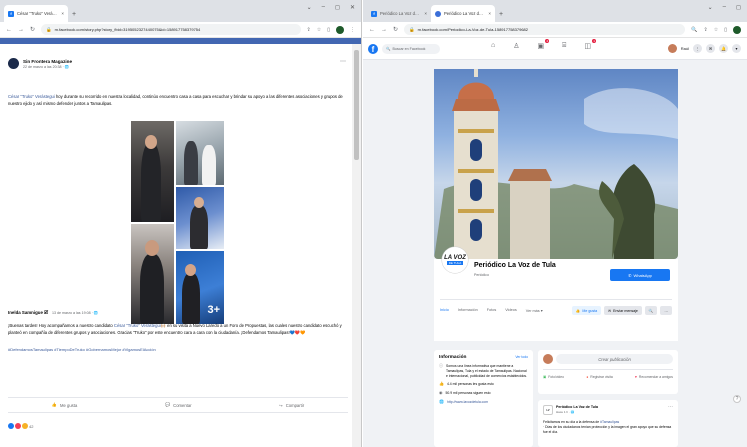 The height and width of the screenshot is (447, 747). What do you see at coordinates (635, 377) in the screenshot?
I see `recommend-icon: ♥` at bounding box center [635, 377].